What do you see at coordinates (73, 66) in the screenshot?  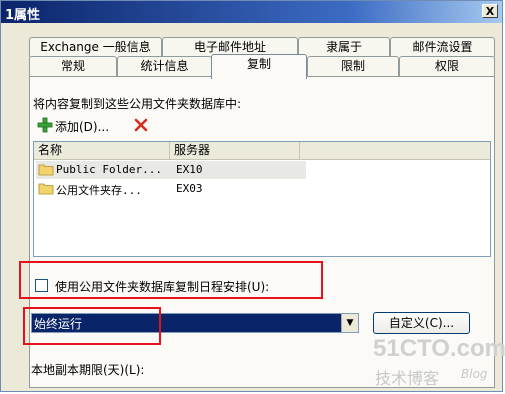 I see `tab-general: 常规` at bounding box center [73, 66].